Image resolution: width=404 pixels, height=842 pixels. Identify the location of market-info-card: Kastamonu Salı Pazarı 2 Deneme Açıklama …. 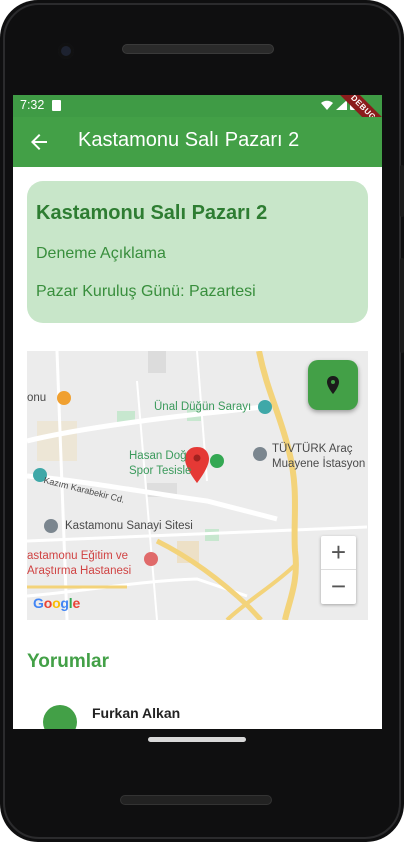
(197, 252).